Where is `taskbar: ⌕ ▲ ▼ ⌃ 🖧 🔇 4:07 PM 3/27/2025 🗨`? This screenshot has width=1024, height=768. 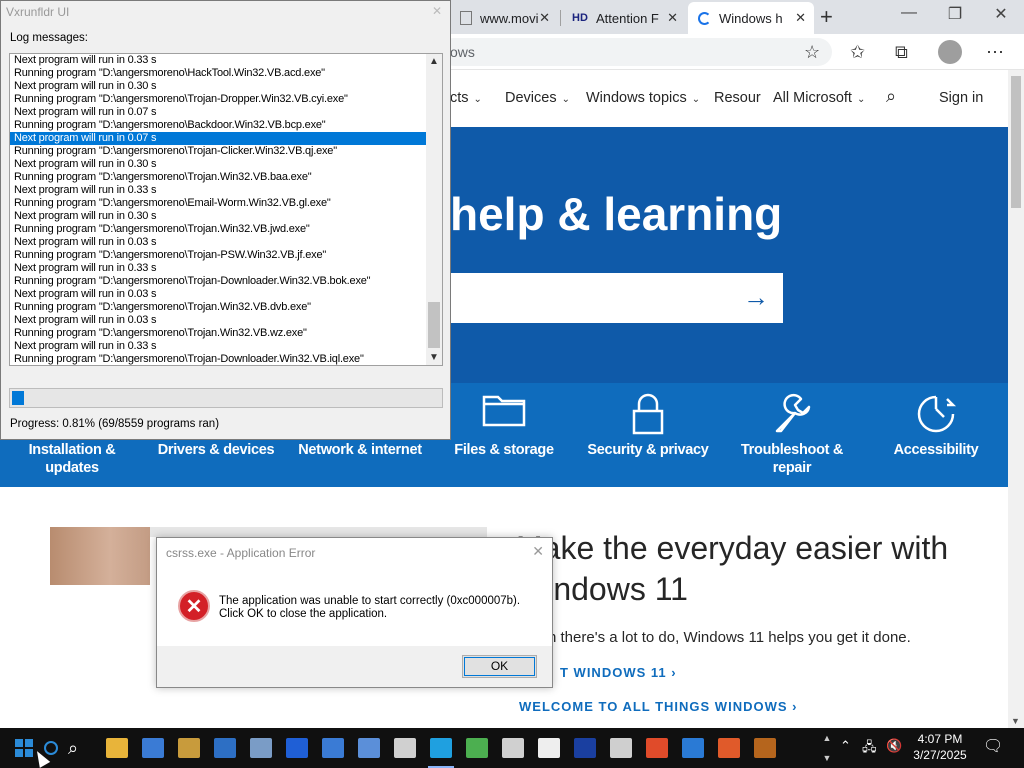
taskbar: ⌕ ▲ ▼ ⌃ 🖧 🔇 4:07 PM 3/27/2025 🗨 is located at coordinates (512, 748).